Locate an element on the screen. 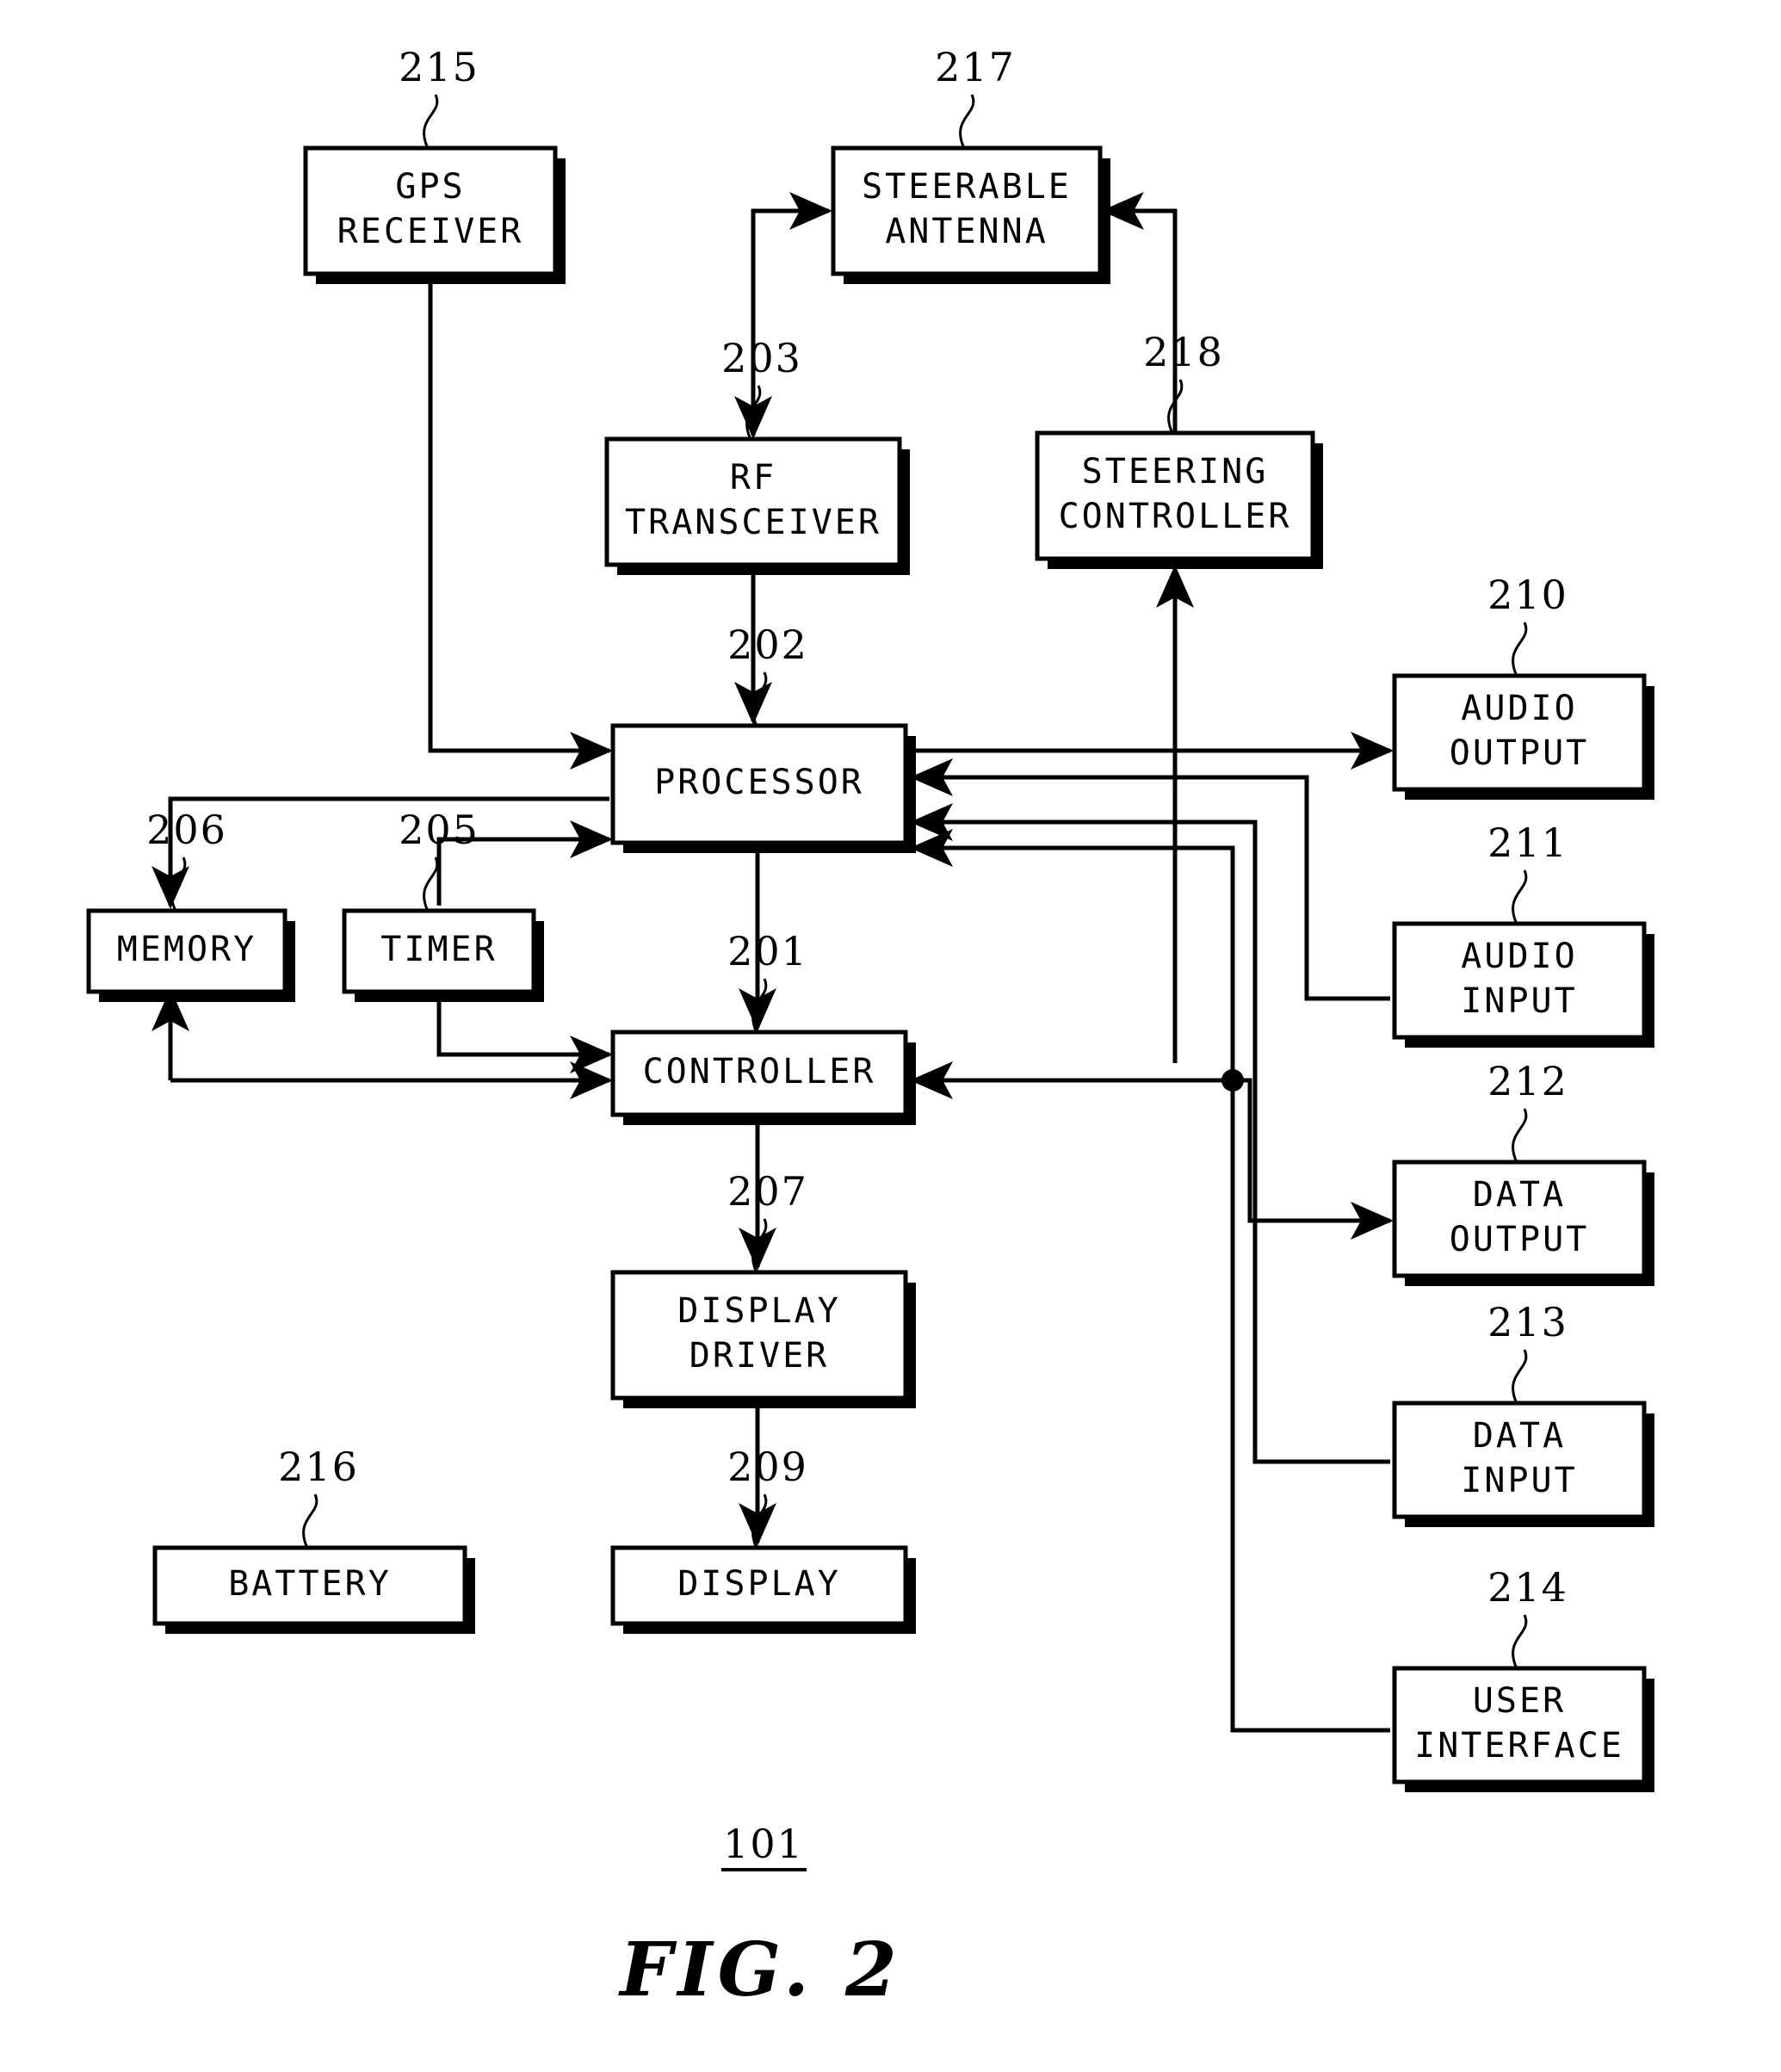 The image size is (1781, 2072). block-display_driver: DISPLAY DRIVER is located at coordinates (763, 1339).